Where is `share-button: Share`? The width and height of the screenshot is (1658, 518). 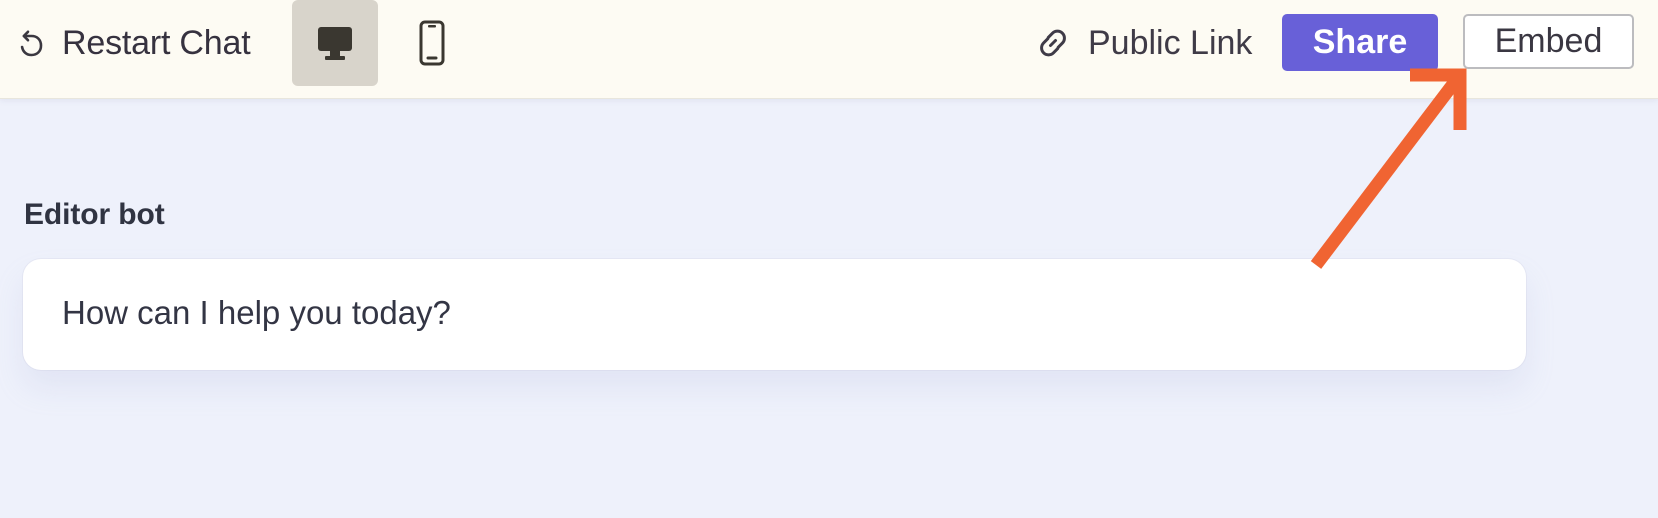 share-button: Share is located at coordinates (1360, 42).